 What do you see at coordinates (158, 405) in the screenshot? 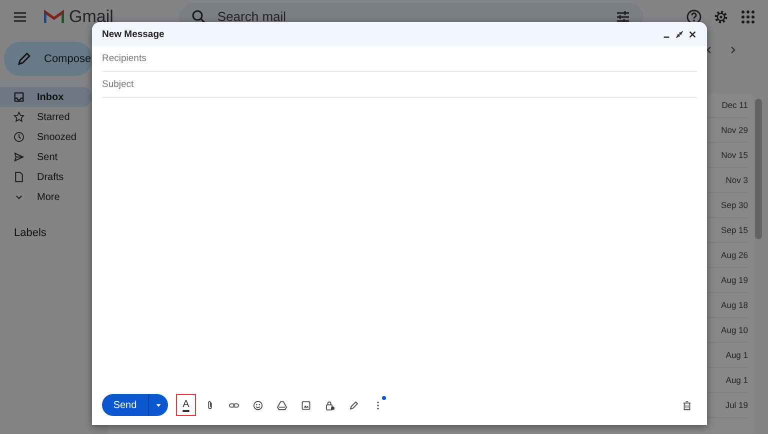
I see `send-options-button` at bounding box center [158, 405].